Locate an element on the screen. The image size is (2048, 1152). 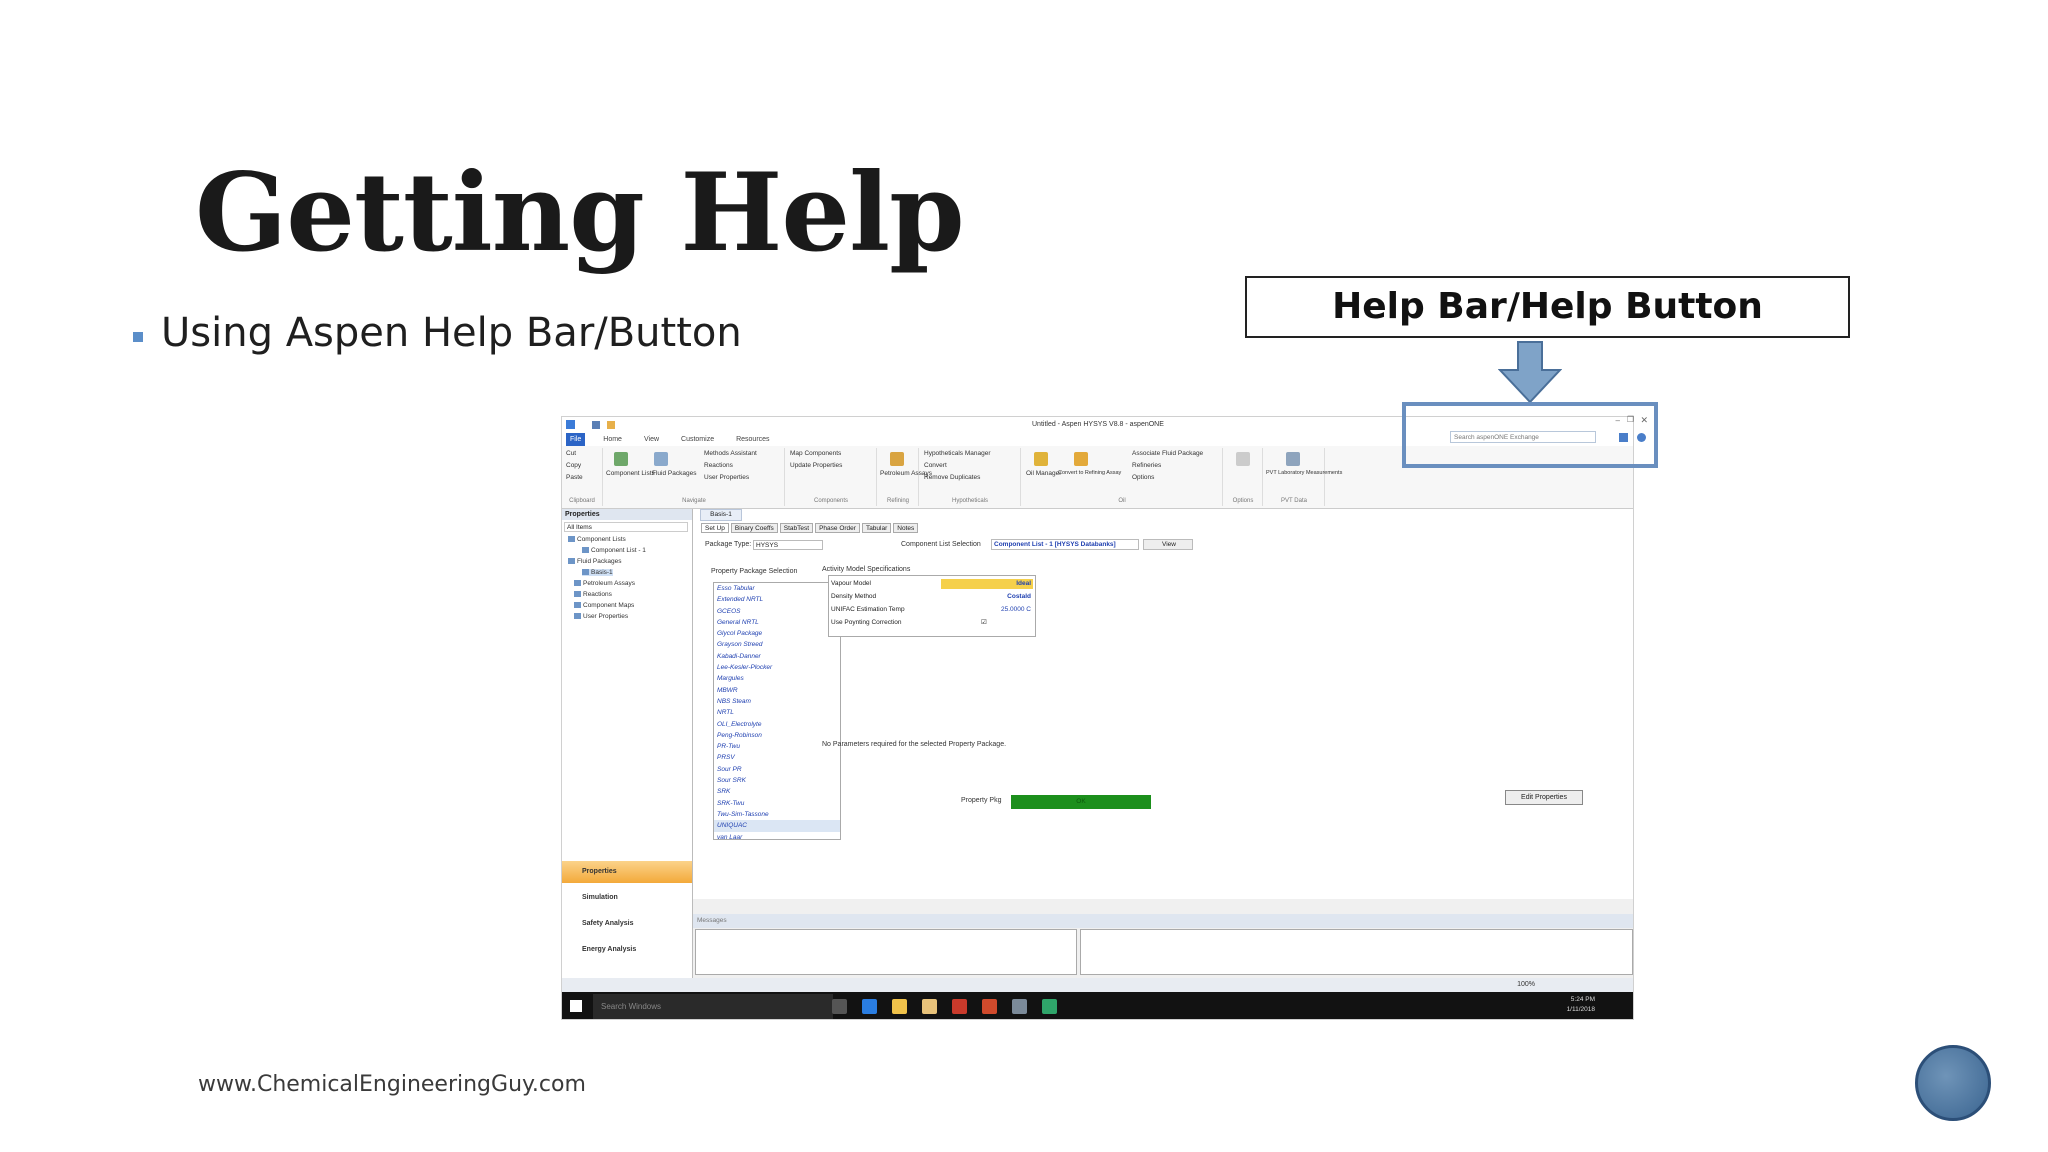
arrow-down-icon is located at coordinates (1530, 372).